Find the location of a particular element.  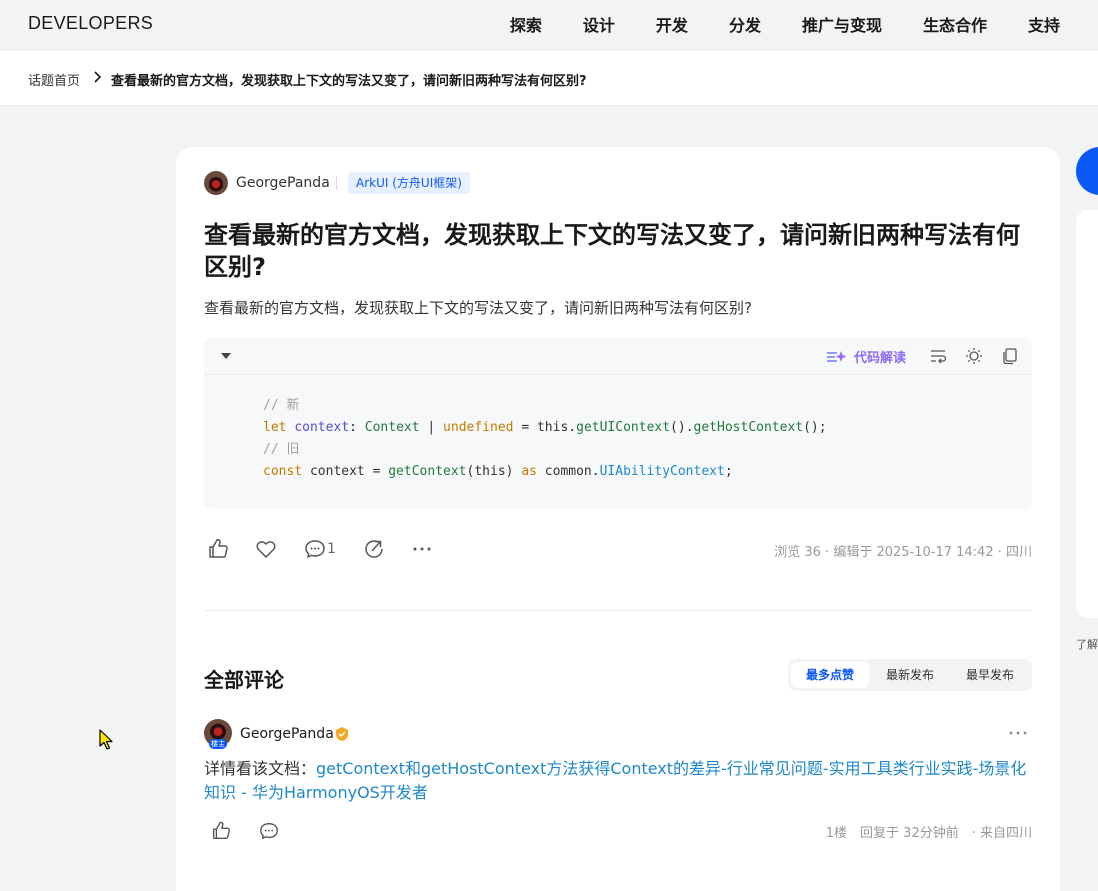

comments-title: 全部评论 is located at coordinates (244, 680).